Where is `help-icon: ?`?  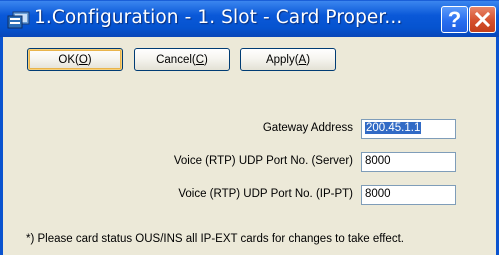 help-icon: ? is located at coordinates (454, 19).